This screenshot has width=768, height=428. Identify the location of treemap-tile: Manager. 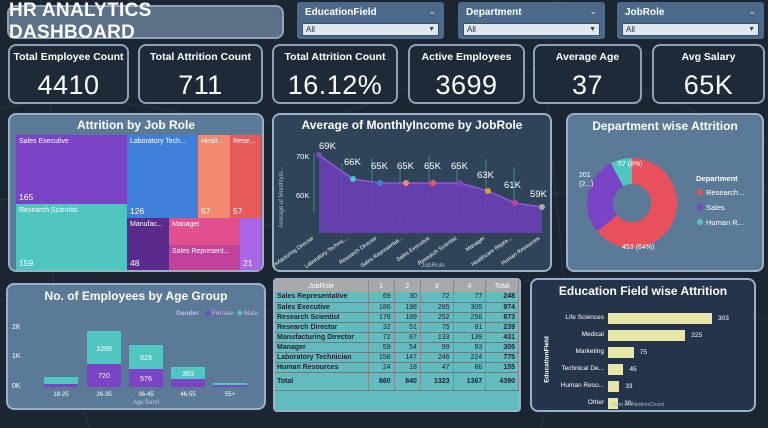
(204, 231).